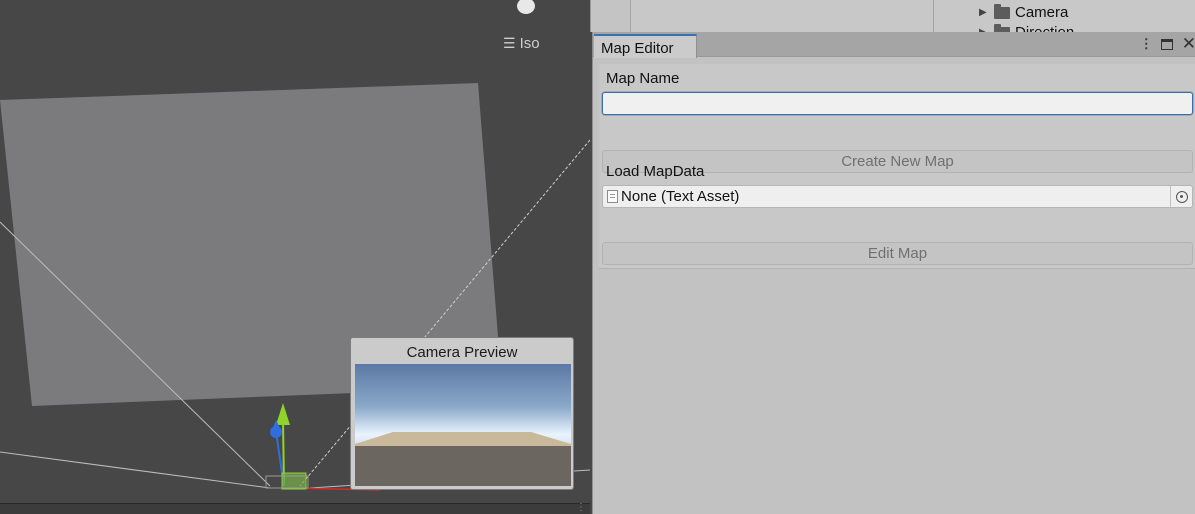 This screenshot has height=514, width=1195. I want to click on mapdata-object-value: None (Text Asset), so click(680, 196).